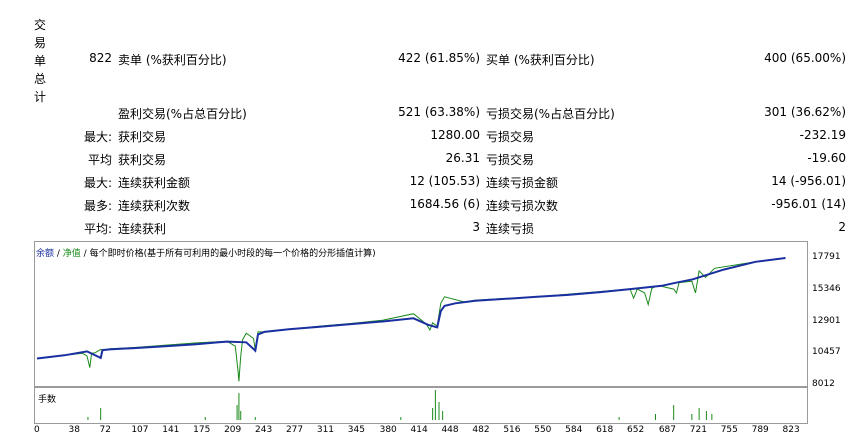 The image size is (866, 438). I want to click on x-tick-label: 755, so click(729, 430).